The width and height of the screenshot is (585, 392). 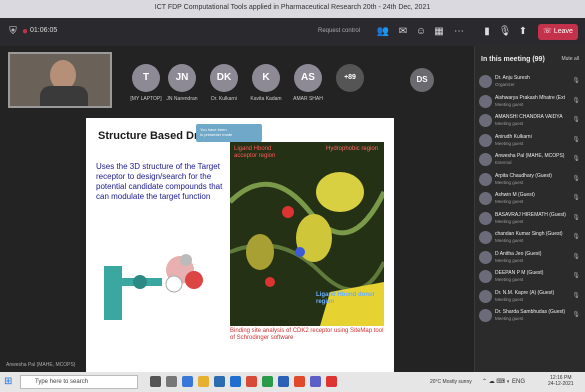 I want to click on mail-icon, so click(x=235, y=381).